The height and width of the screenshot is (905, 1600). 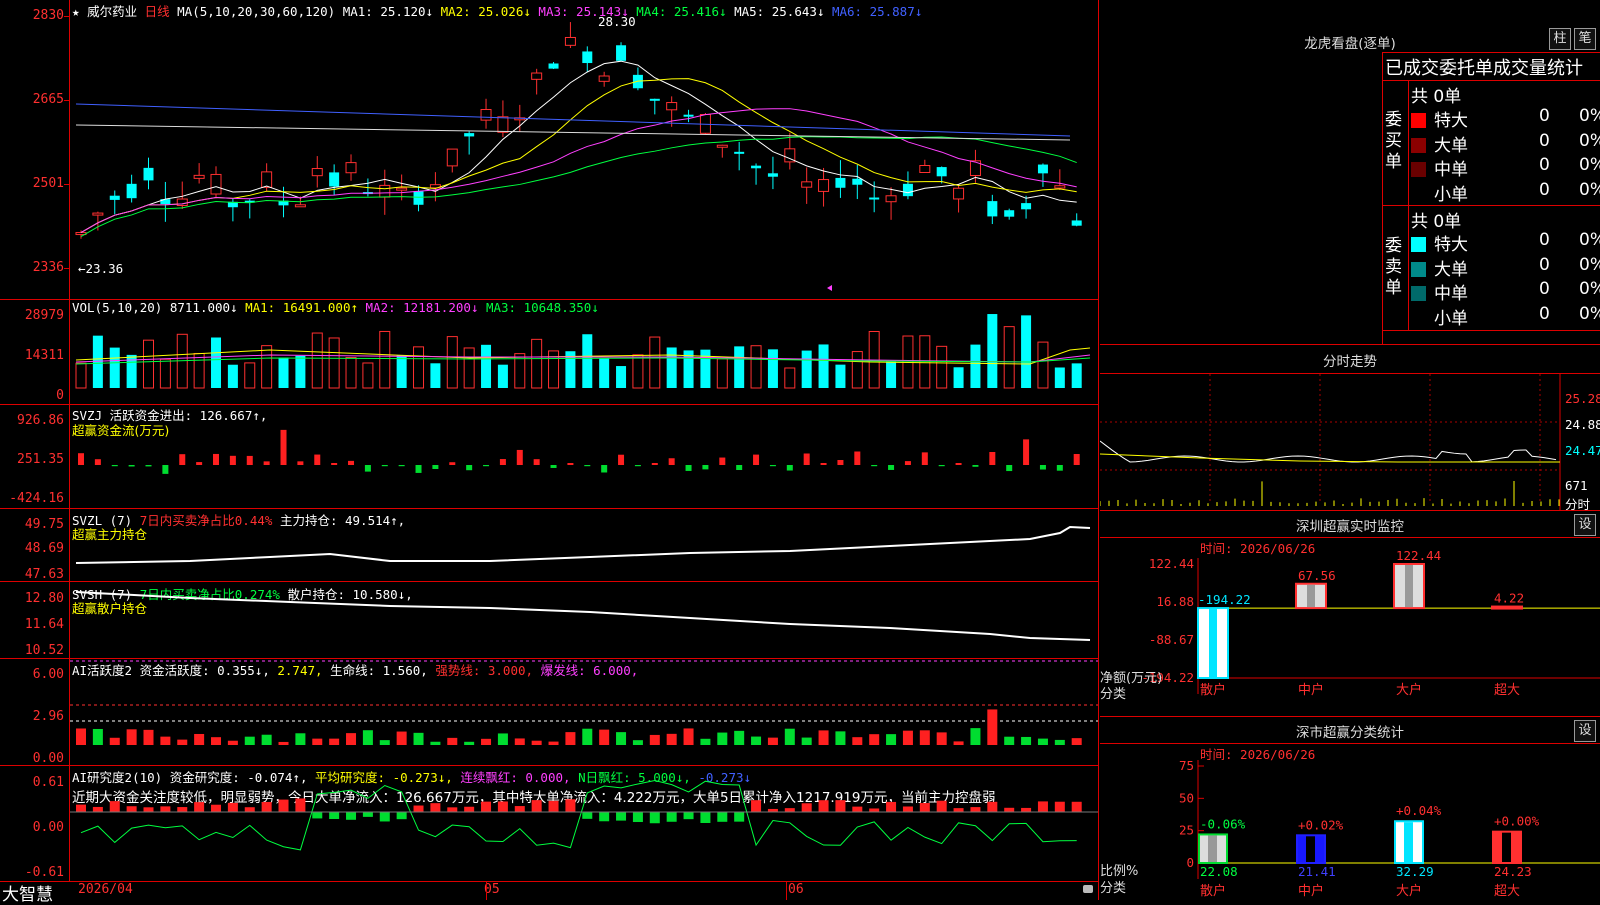 I want to click on ai-active-chart, so click(x=584, y=712).